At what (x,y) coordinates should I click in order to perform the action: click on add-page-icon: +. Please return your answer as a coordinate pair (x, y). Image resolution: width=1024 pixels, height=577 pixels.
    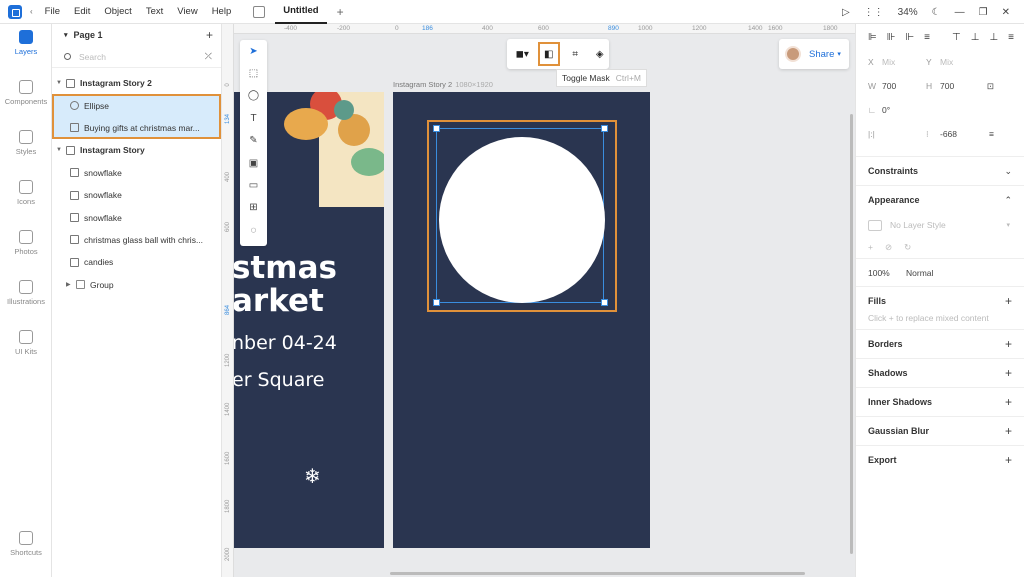
    Looking at the image, I should click on (209, 35).